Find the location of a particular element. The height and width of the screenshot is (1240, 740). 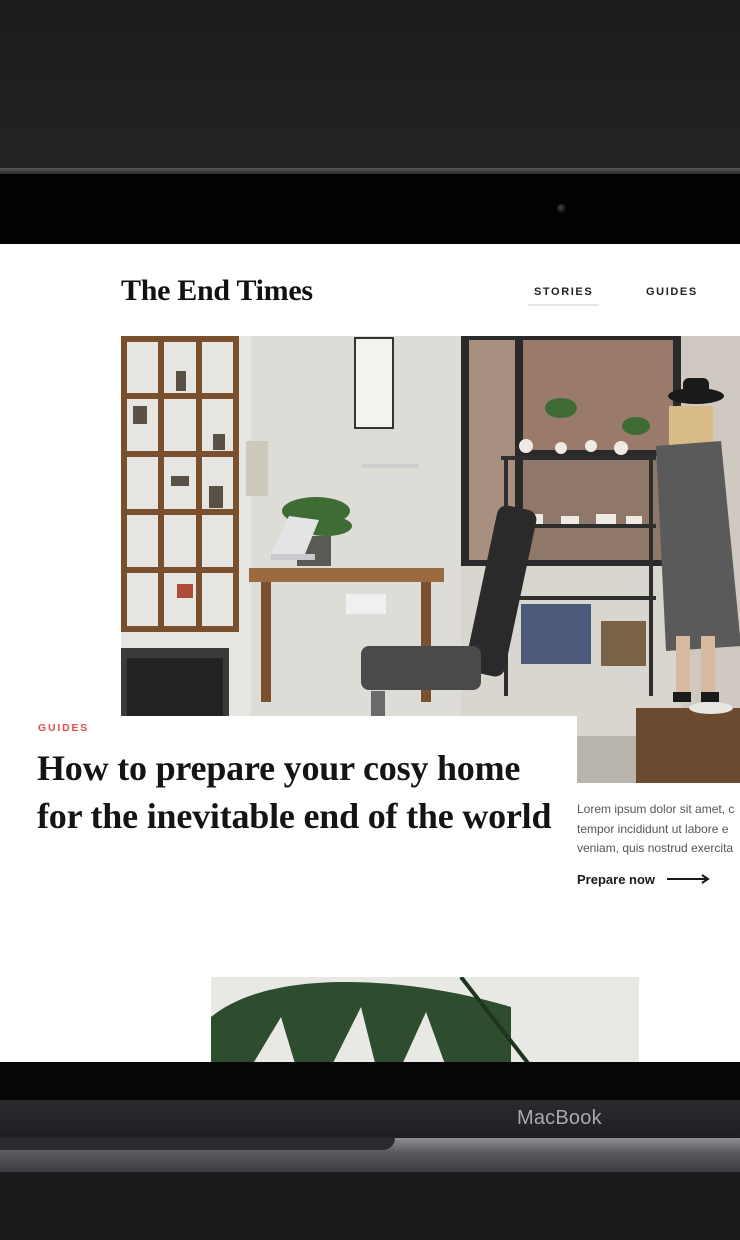

arrow-right-icon is located at coordinates (689, 879).